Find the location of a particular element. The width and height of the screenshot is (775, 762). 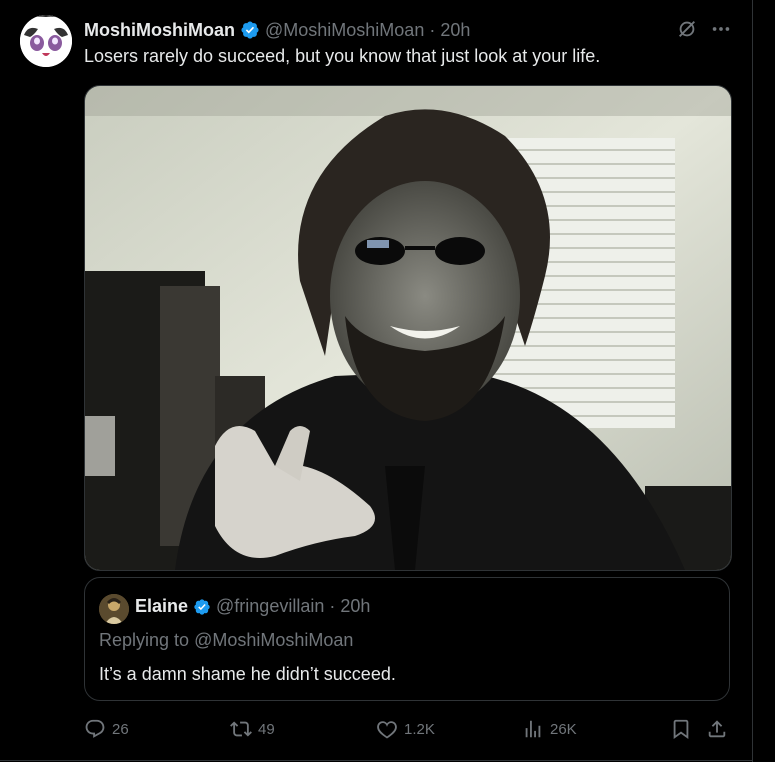

bookmark-button is located at coordinates (681, 729).